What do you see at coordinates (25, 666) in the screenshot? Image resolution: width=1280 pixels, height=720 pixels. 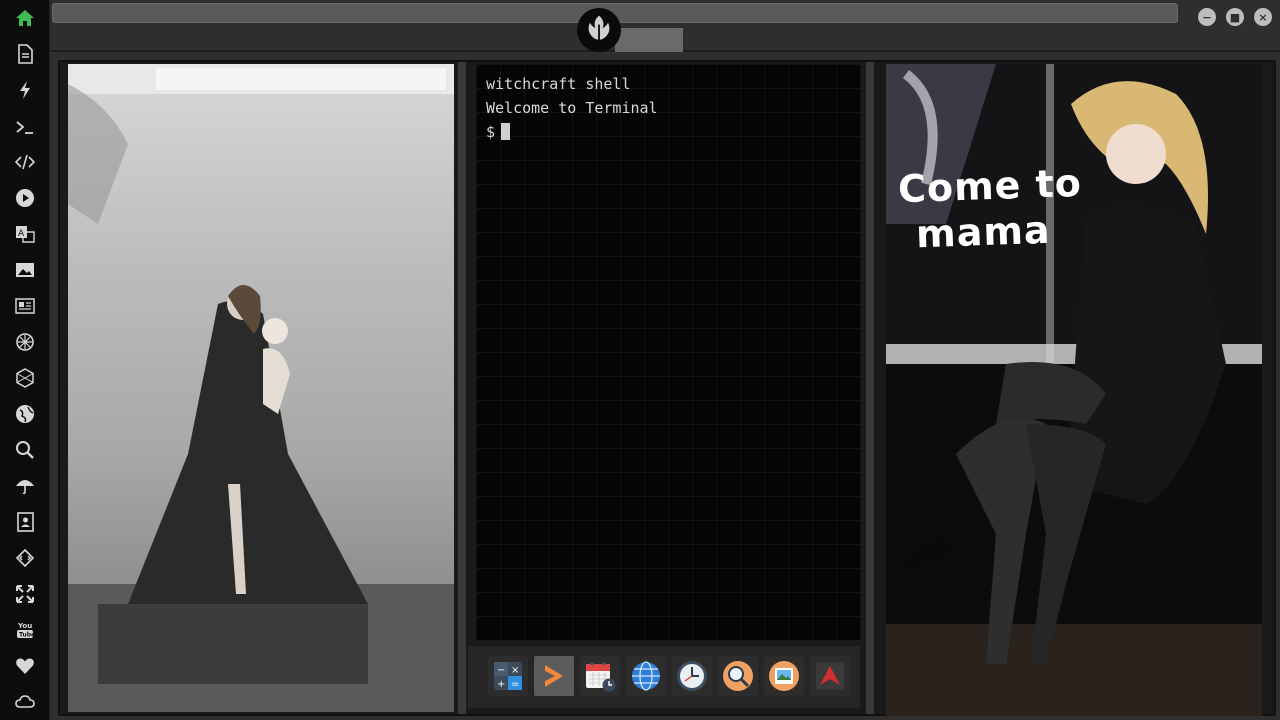 I see `heart-icon` at bounding box center [25, 666].